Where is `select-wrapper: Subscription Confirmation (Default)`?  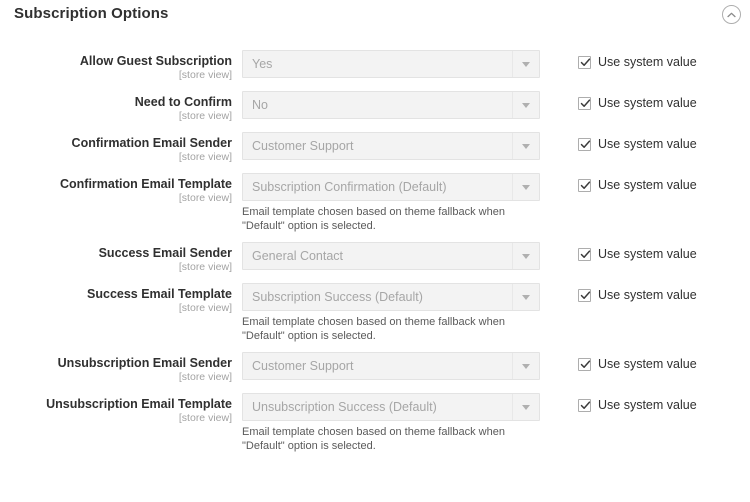 select-wrapper: Subscription Confirmation (Default) is located at coordinates (391, 187).